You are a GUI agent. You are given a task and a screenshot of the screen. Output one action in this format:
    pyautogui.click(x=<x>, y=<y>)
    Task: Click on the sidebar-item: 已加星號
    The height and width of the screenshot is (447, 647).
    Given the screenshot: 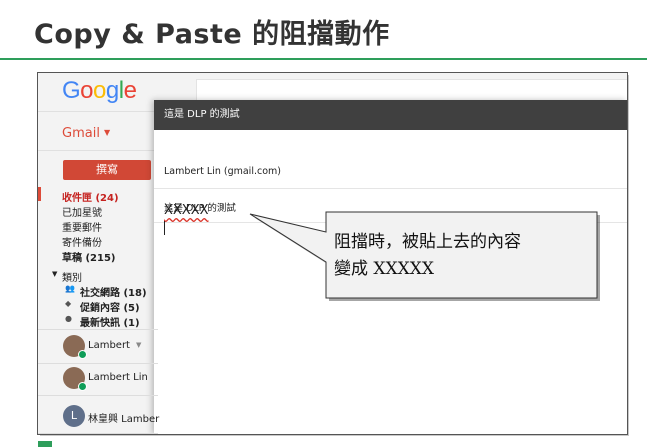 What is the action you would take?
    pyautogui.click(x=82, y=211)
    